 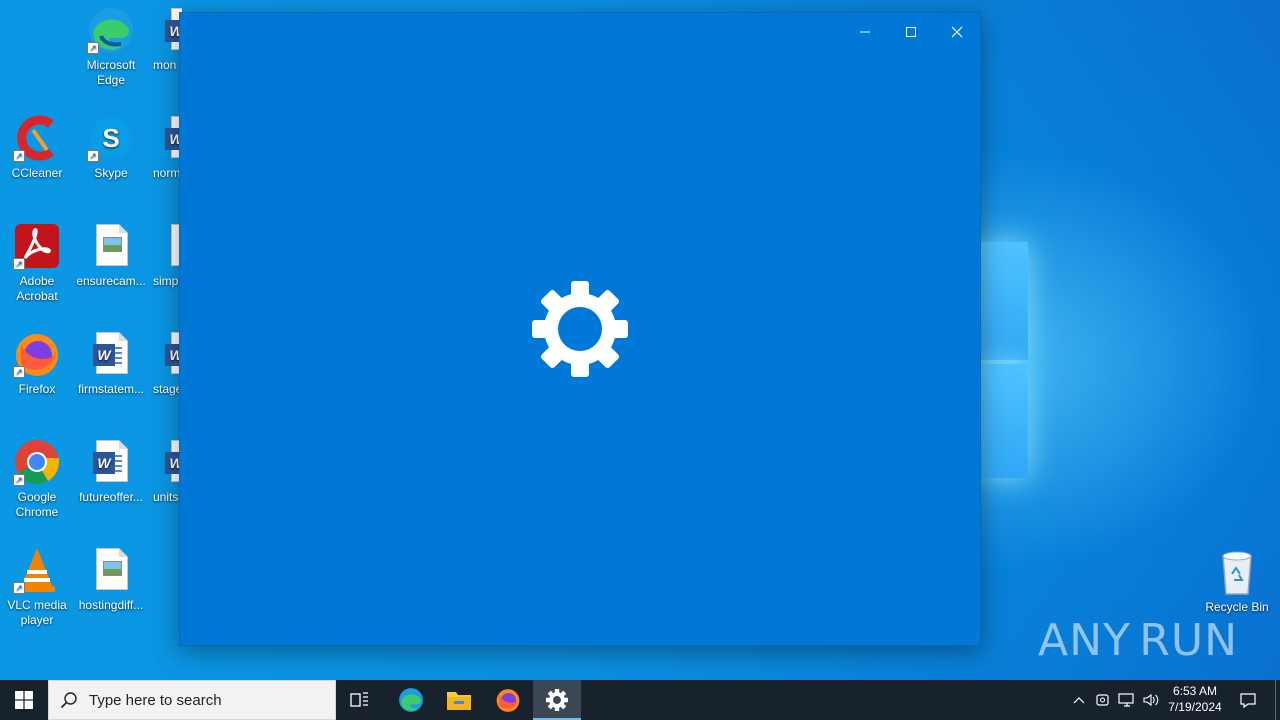 I want to click on desktop-icon-ccleaner: ↗ CCleaner, so click(x=37, y=147).